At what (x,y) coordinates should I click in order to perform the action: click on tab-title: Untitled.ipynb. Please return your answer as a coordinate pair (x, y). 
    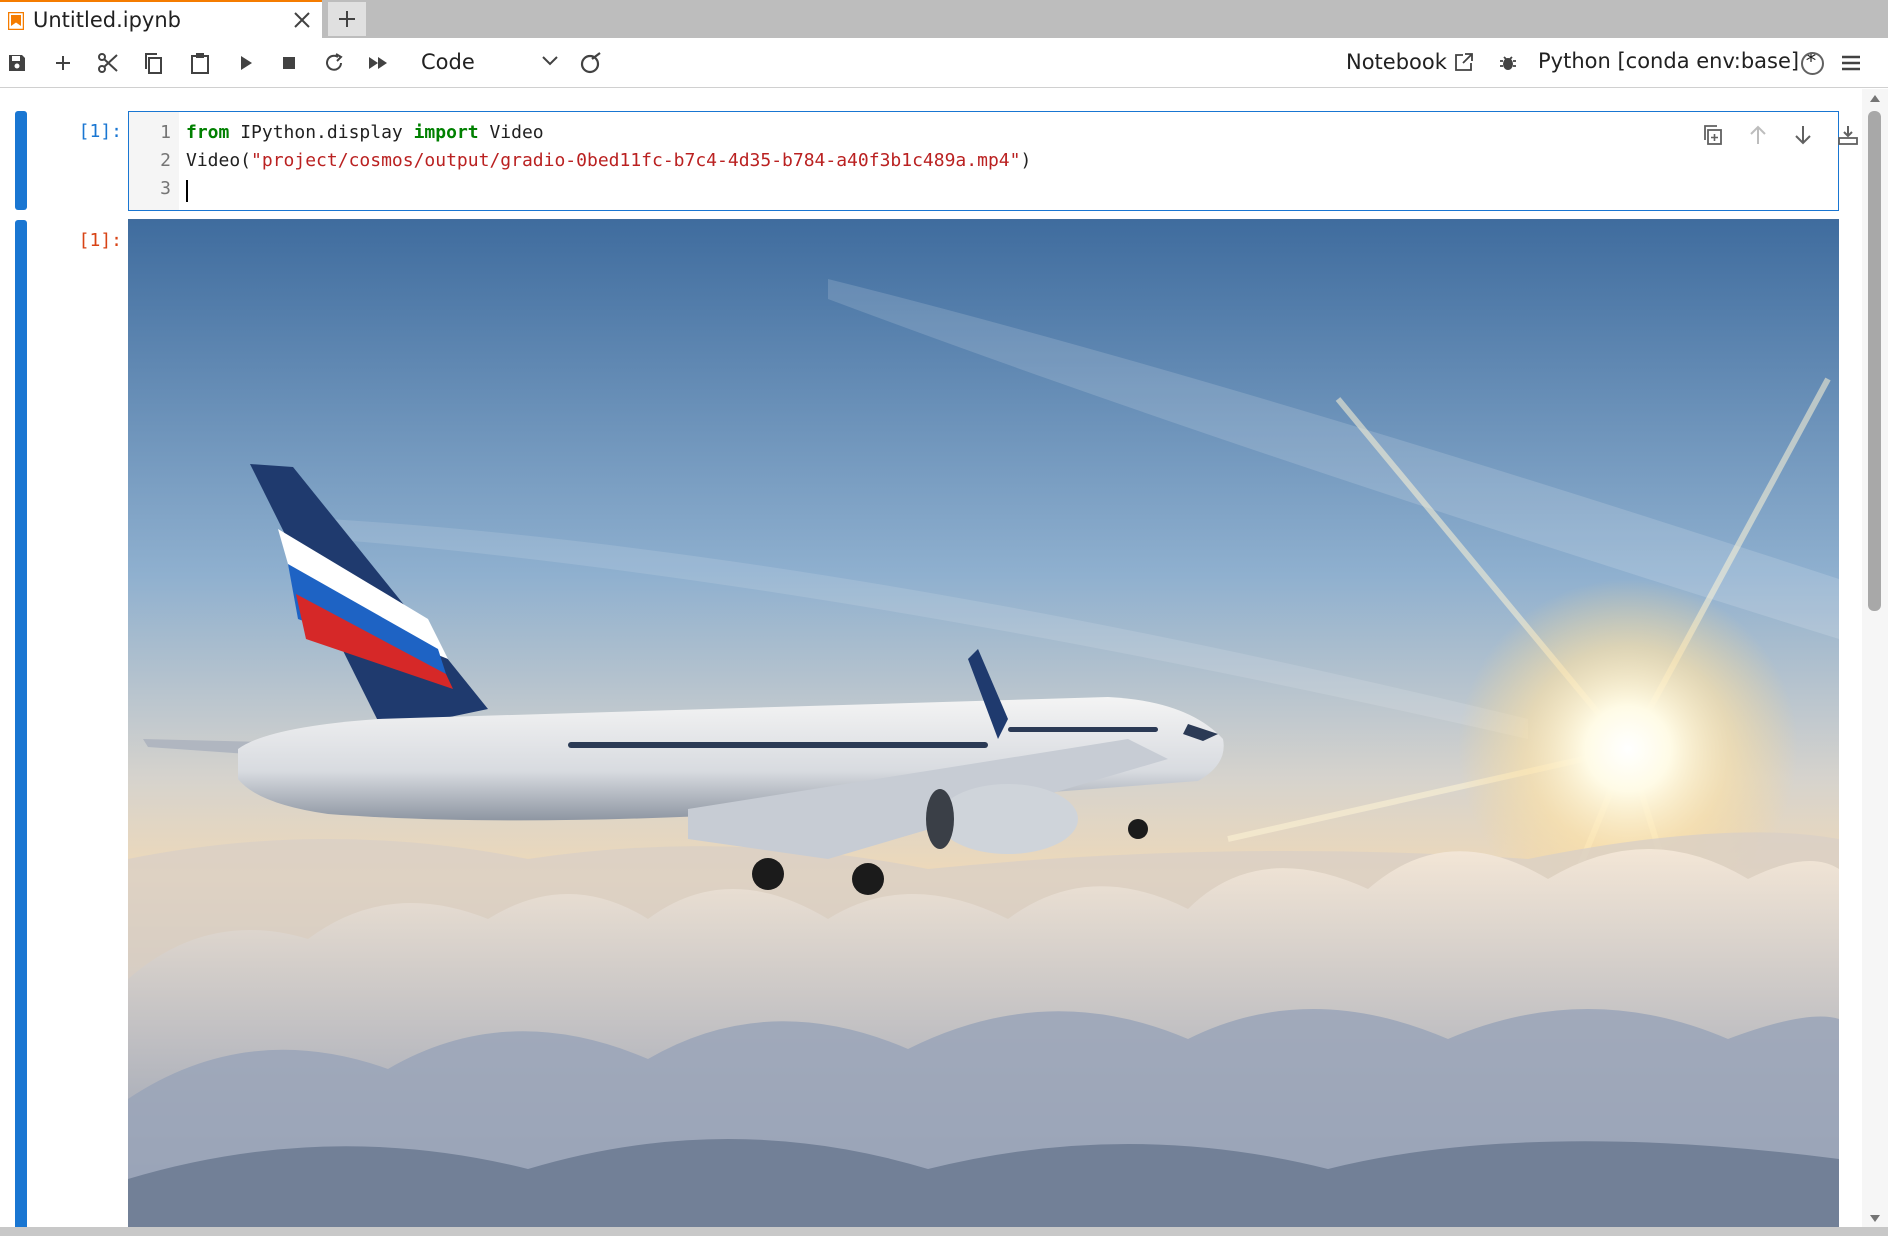
    Looking at the image, I should click on (107, 20).